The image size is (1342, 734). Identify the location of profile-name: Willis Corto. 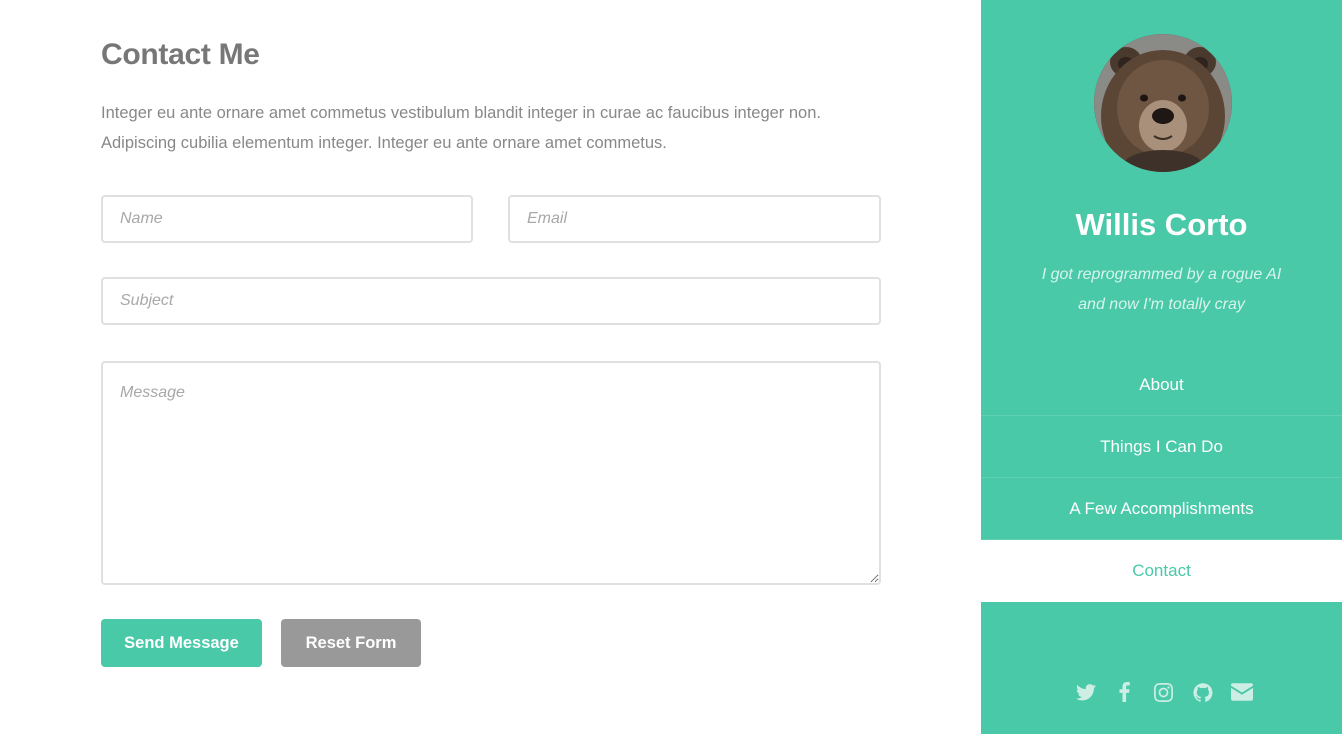
(1161, 224).